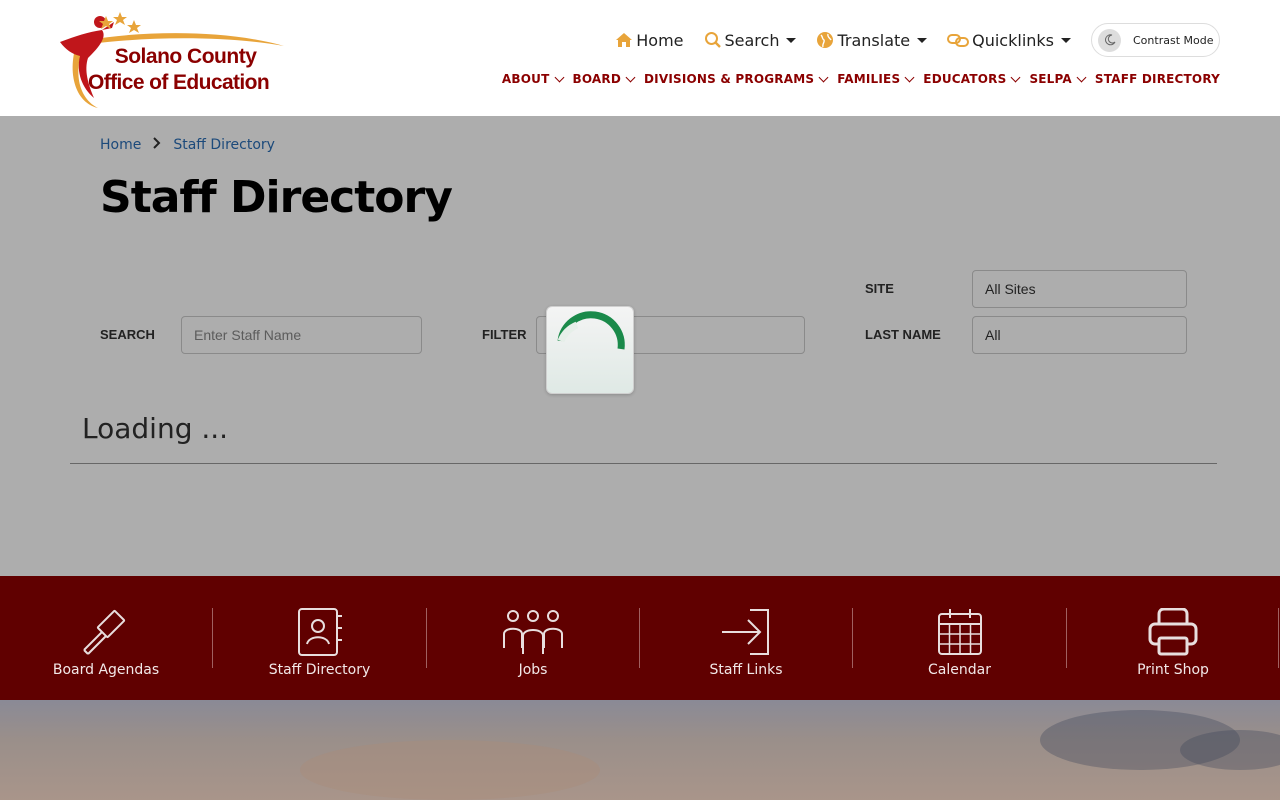  What do you see at coordinates (825, 40) in the screenshot?
I see `globe-icon` at bounding box center [825, 40].